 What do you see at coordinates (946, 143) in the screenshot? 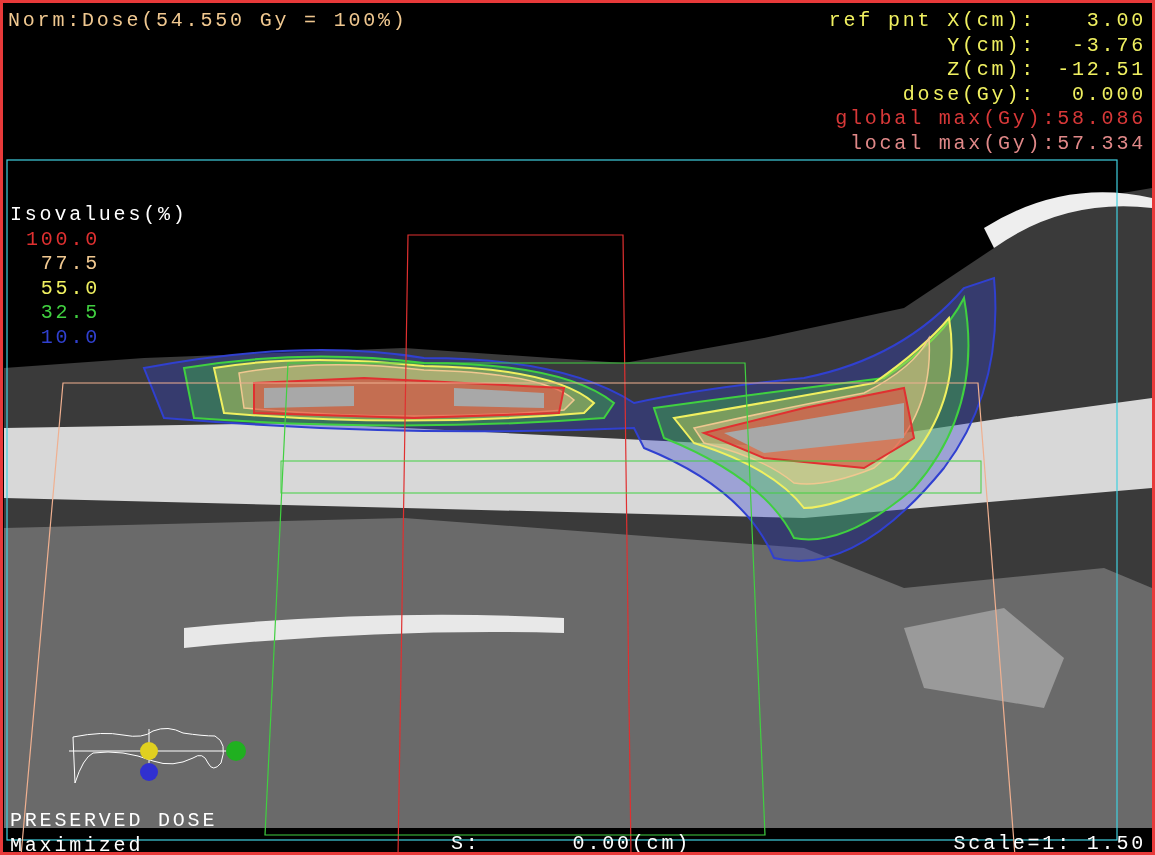
I see `ref-point-label: local max(Gy)` at bounding box center [946, 143].